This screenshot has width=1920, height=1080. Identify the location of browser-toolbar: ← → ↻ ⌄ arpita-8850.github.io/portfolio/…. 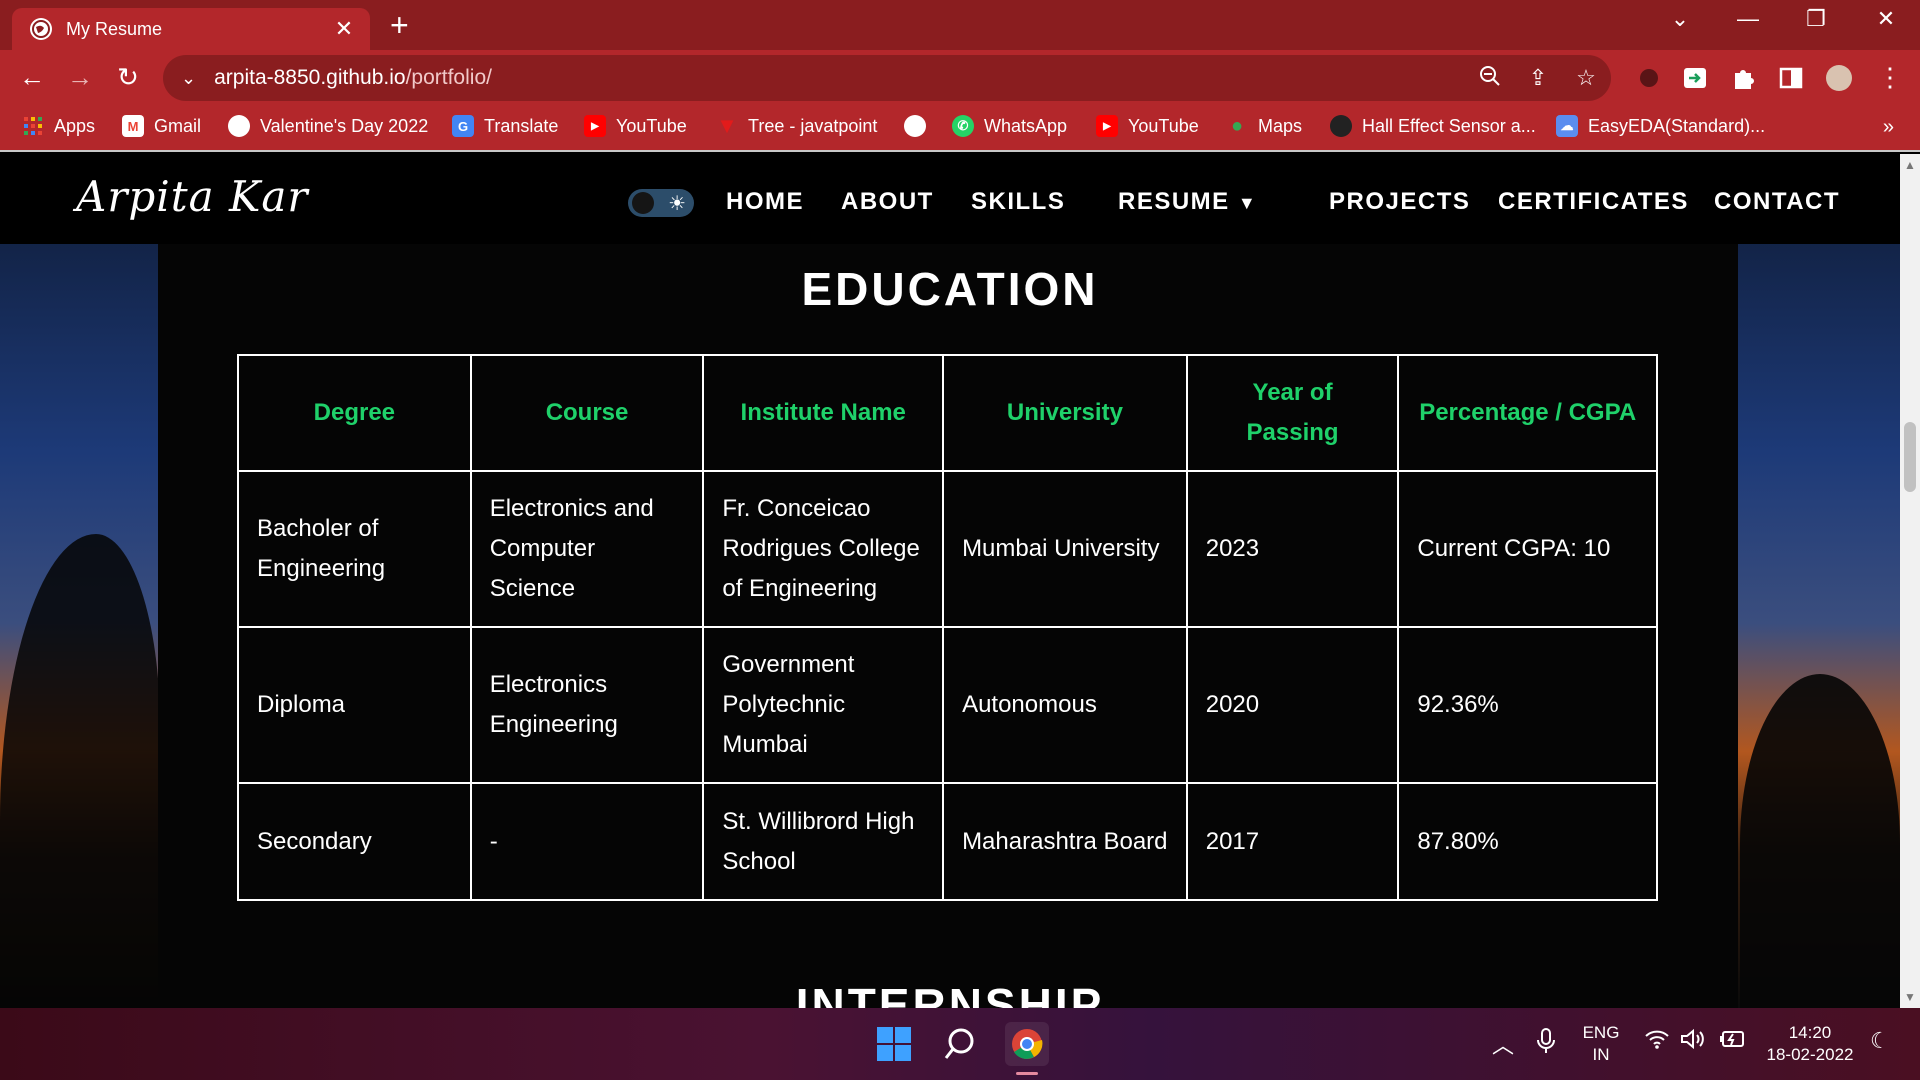
(960, 78).